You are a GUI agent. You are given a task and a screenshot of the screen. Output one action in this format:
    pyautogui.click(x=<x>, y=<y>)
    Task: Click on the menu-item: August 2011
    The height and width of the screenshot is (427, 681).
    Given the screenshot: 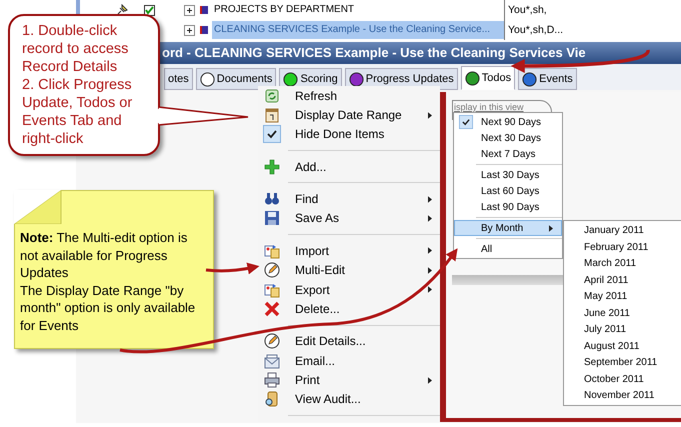 What is the action you would take?
    pyautogui.click(x=632, y=346)
    